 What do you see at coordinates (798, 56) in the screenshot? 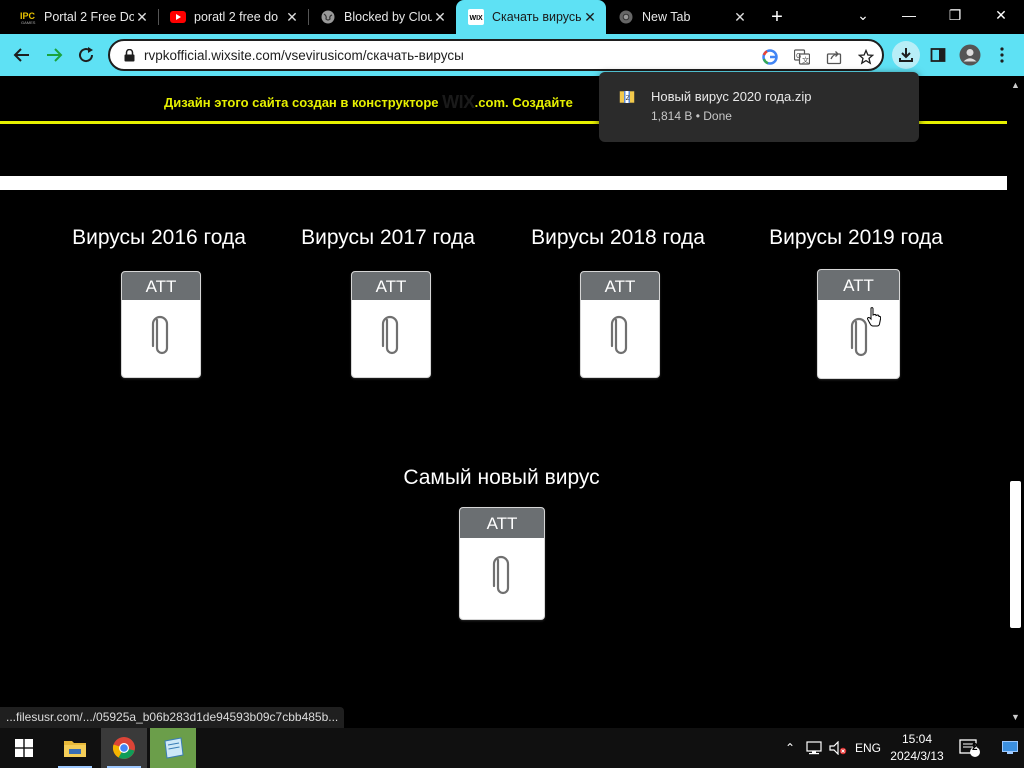
I see `svg-text: G` at bounding box center [798, 56].